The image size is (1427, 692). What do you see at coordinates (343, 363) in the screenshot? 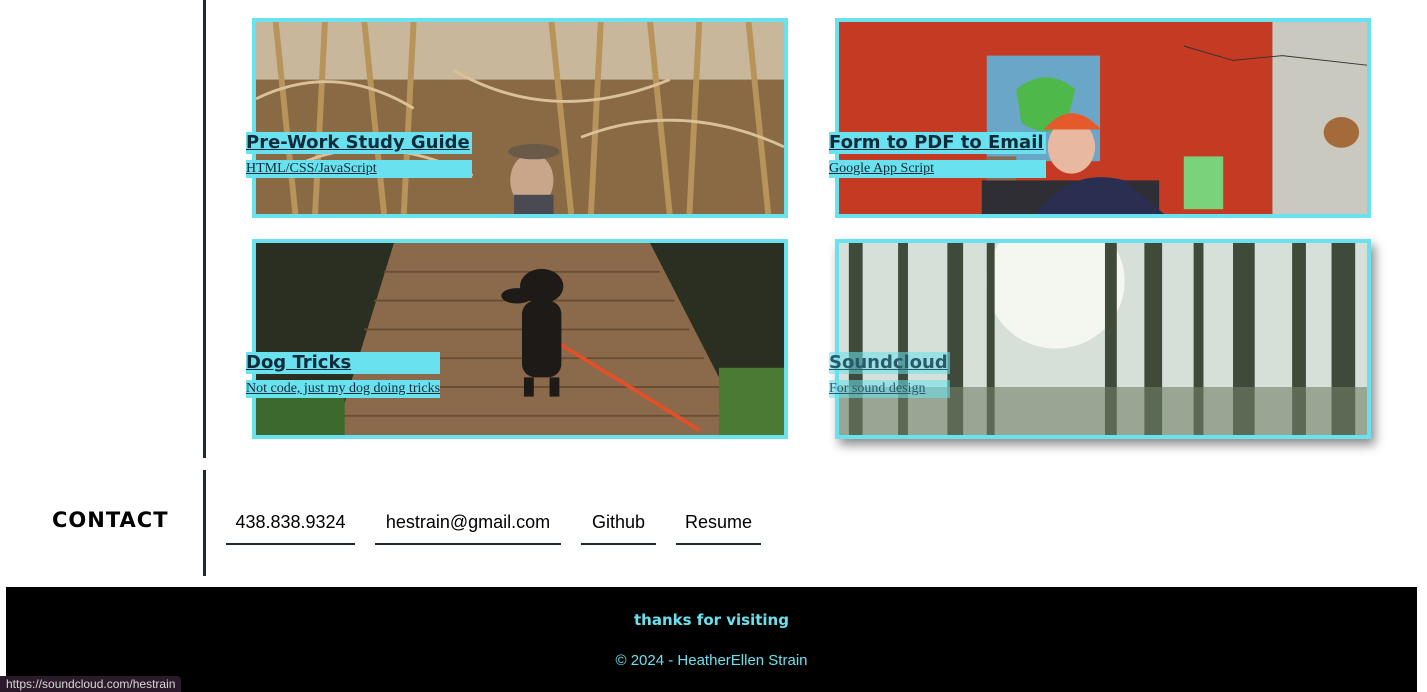
I see `project-title: Dog Tricks` at bounding box center [343, 363].